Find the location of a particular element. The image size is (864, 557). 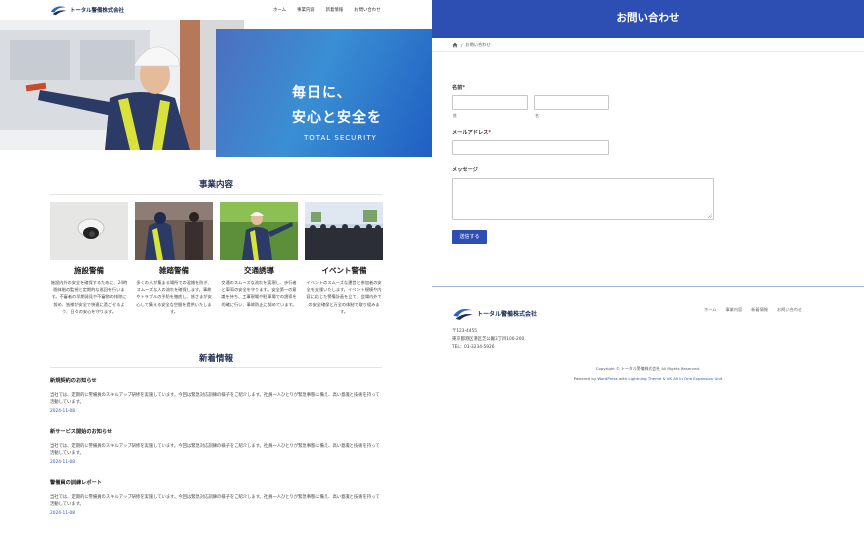

resize-handle-icon is located at coordinates (710, 216).